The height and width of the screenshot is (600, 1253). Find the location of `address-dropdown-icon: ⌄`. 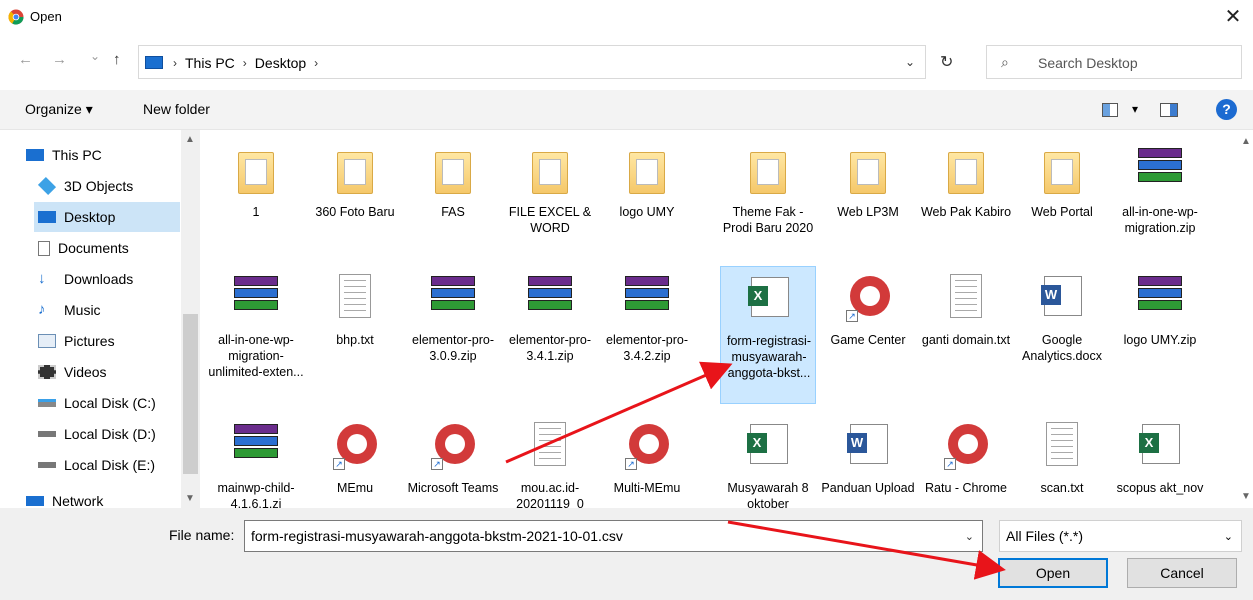

address-dropdown-icon: ⌄ is located at coordinates (910, 62).